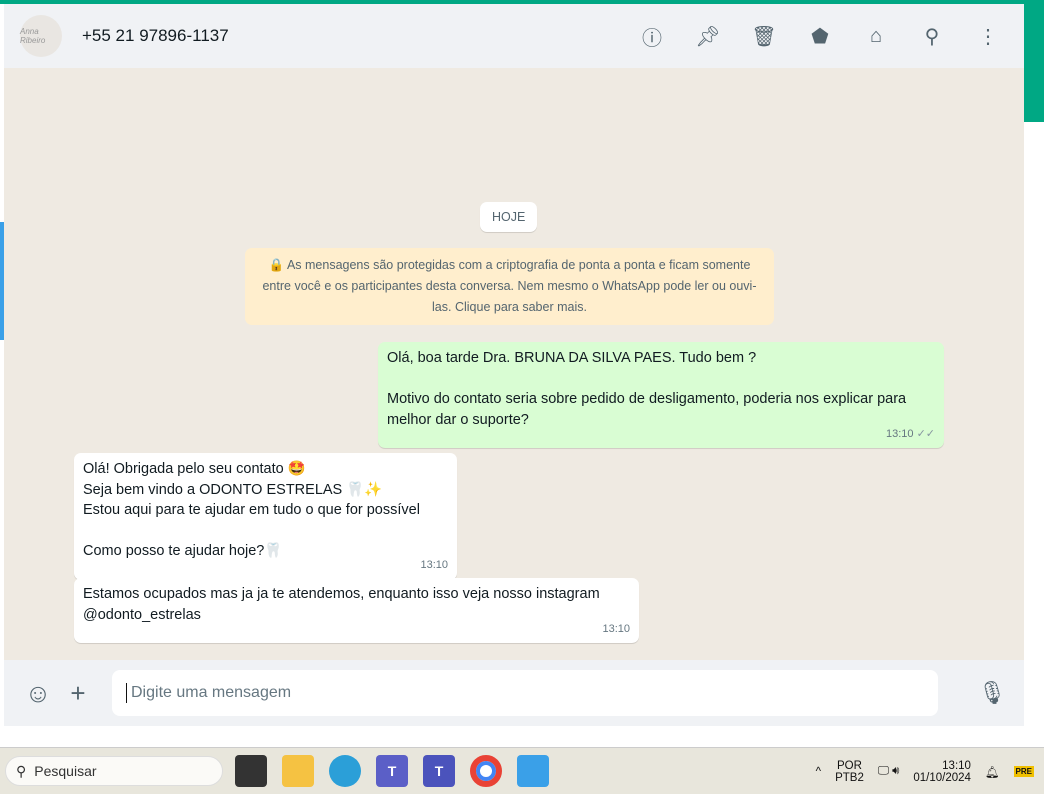  I want to click on bell-icon: 🔔︎, so click(992, 772).